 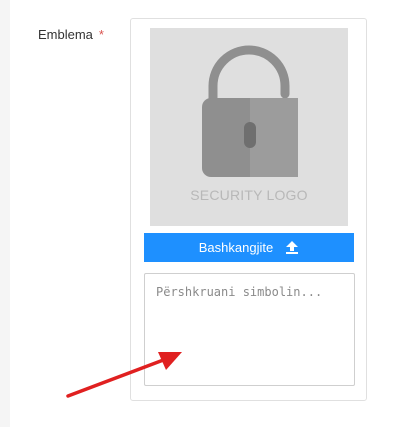 What do you see at coordinates (65, 34) in the screenshot?
I see `emblem-label-text: Emblema` at bounding box center [65, 34].